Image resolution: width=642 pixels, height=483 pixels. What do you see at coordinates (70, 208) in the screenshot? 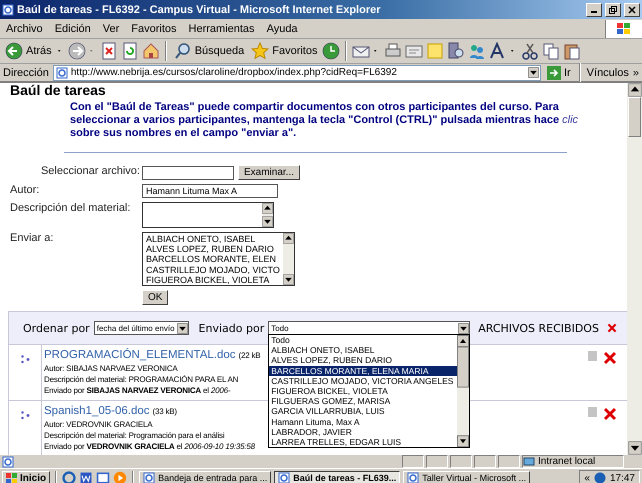
I see `field-label: Descripción del material:` at bounding box center [70, 208].